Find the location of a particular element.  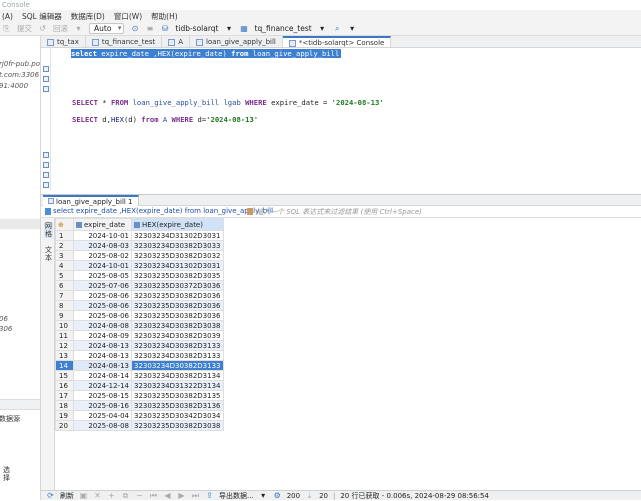

rollback-button: 回滚 is located at coordinates (60, 28).